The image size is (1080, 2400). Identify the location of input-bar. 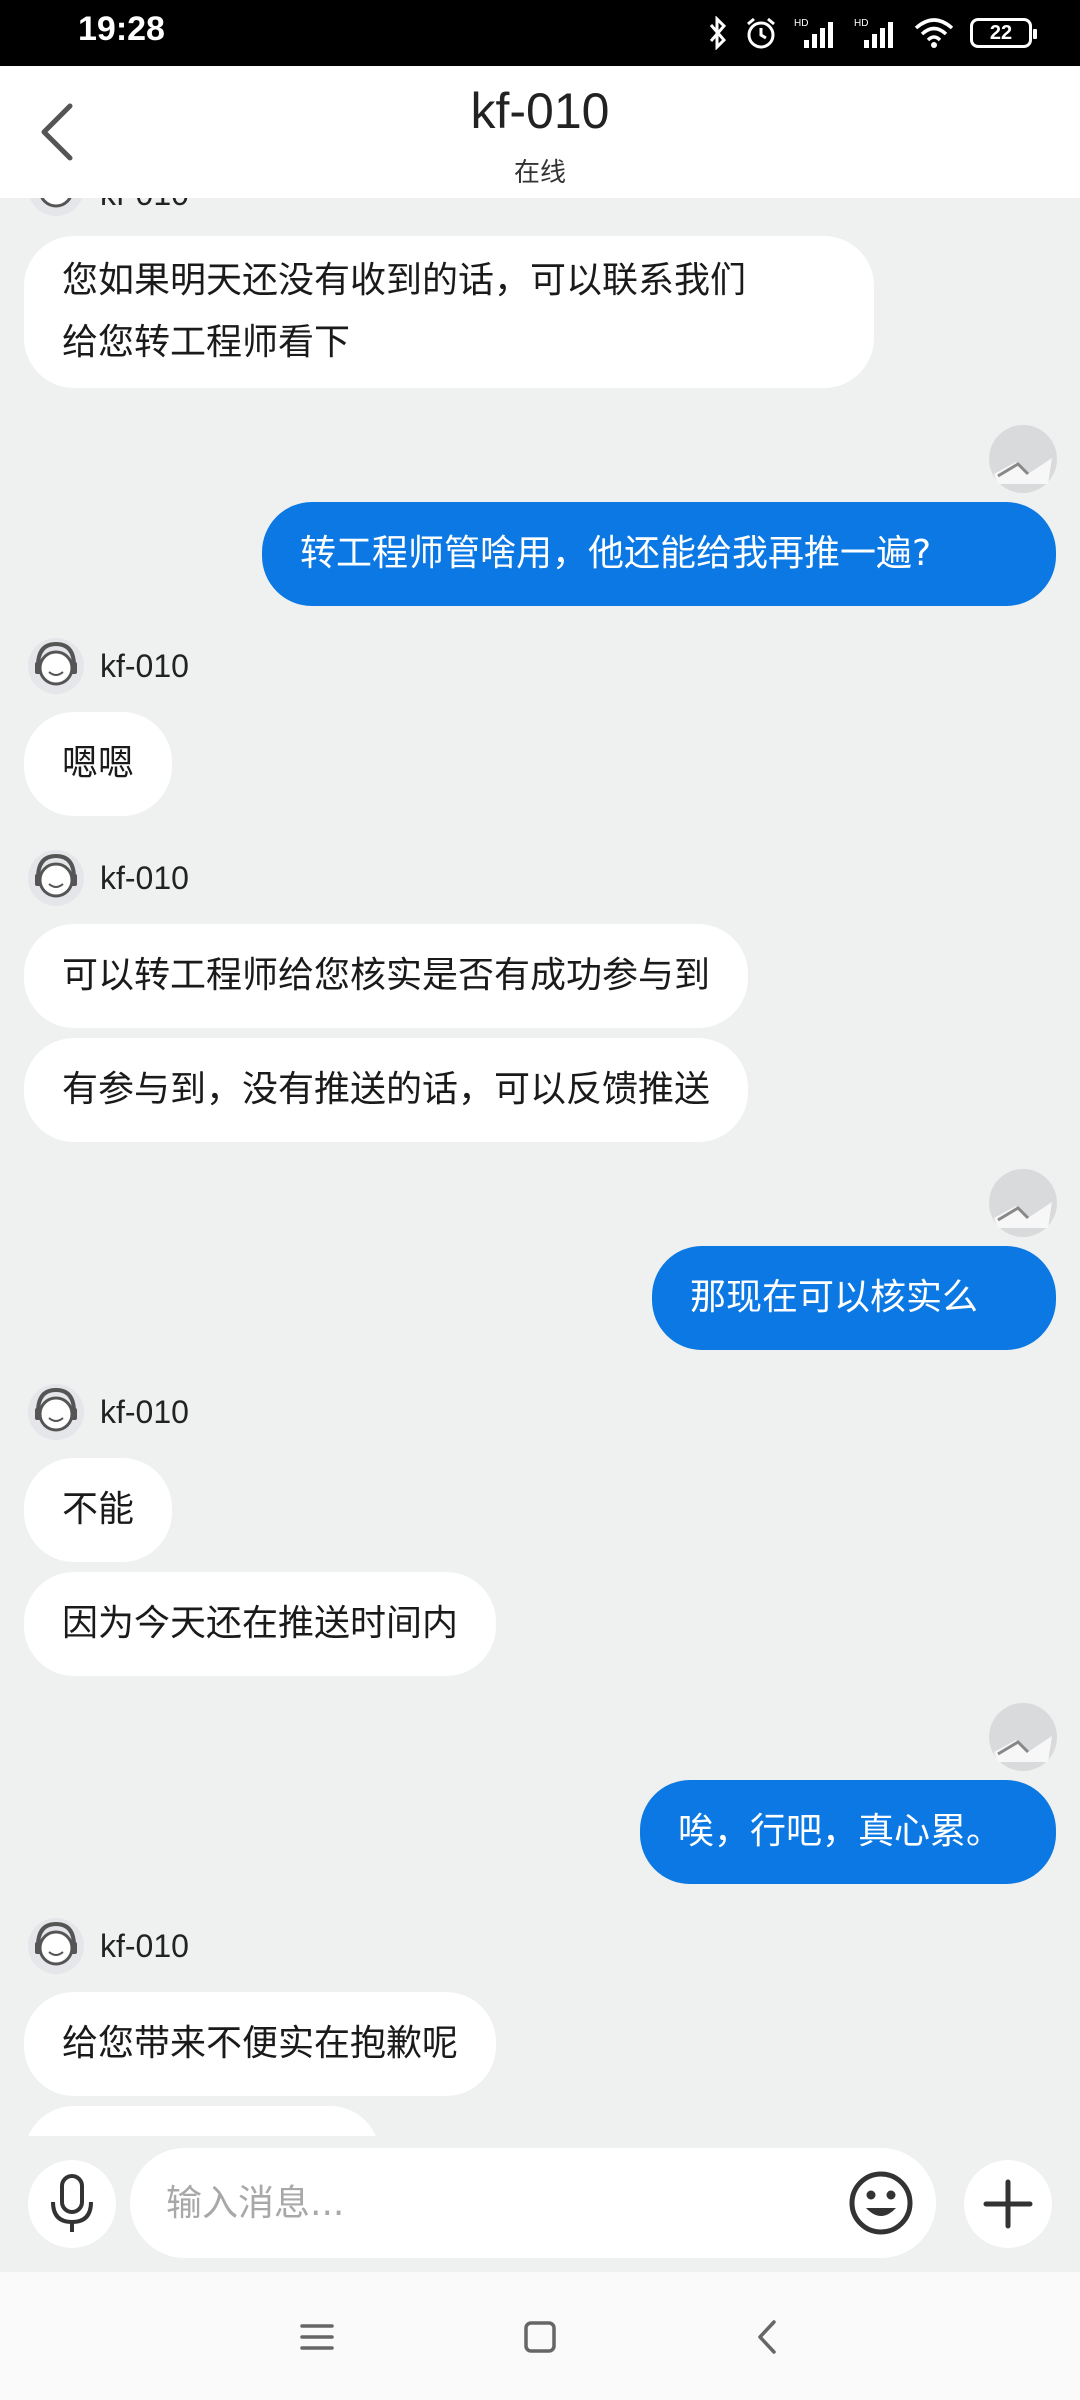
(540, 2204).